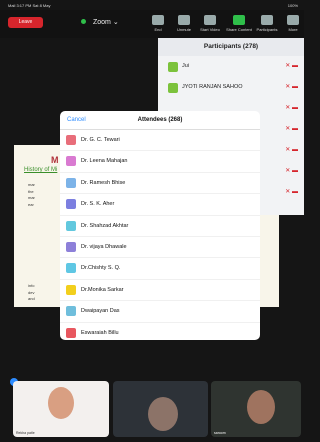  Describe the element at coordinates (100, 311) in the screenshot. I see `attendee-name: Dwaipayan Das` at that location.